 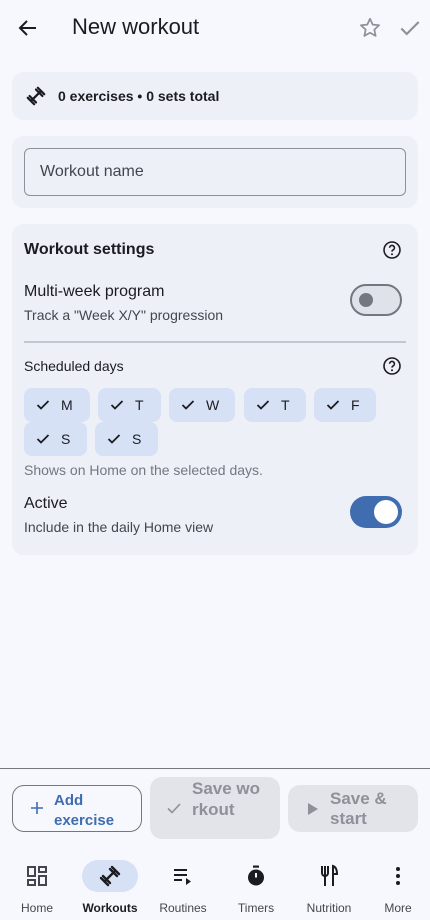 What do you see at coordinates (57, 405) in the screenshot?
I see `day-chip-monday: M` at bounding box center [57, 405].